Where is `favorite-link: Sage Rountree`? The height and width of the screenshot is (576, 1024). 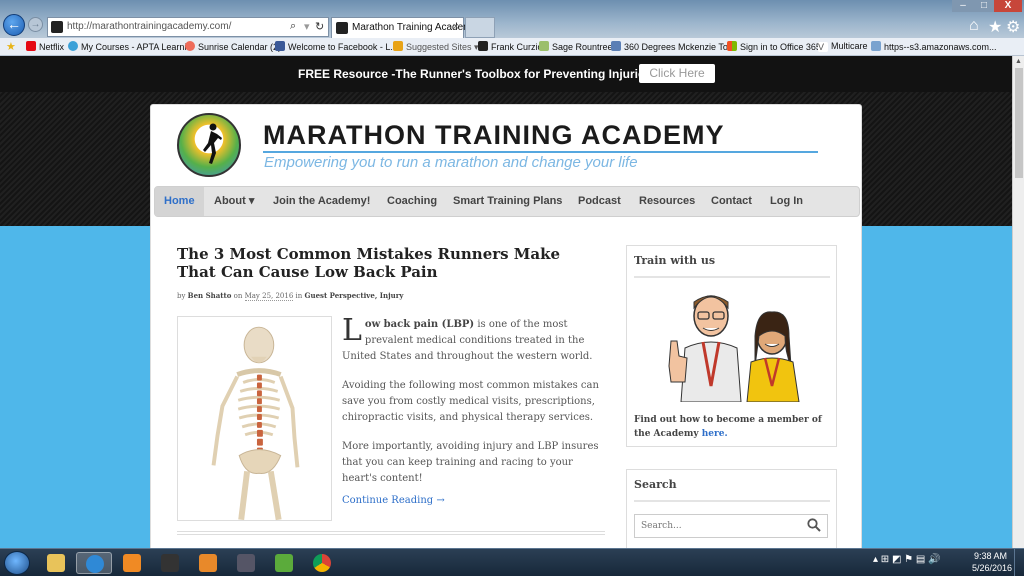
favorite-link: Sage Rountree is located at coordinates (576, 46).